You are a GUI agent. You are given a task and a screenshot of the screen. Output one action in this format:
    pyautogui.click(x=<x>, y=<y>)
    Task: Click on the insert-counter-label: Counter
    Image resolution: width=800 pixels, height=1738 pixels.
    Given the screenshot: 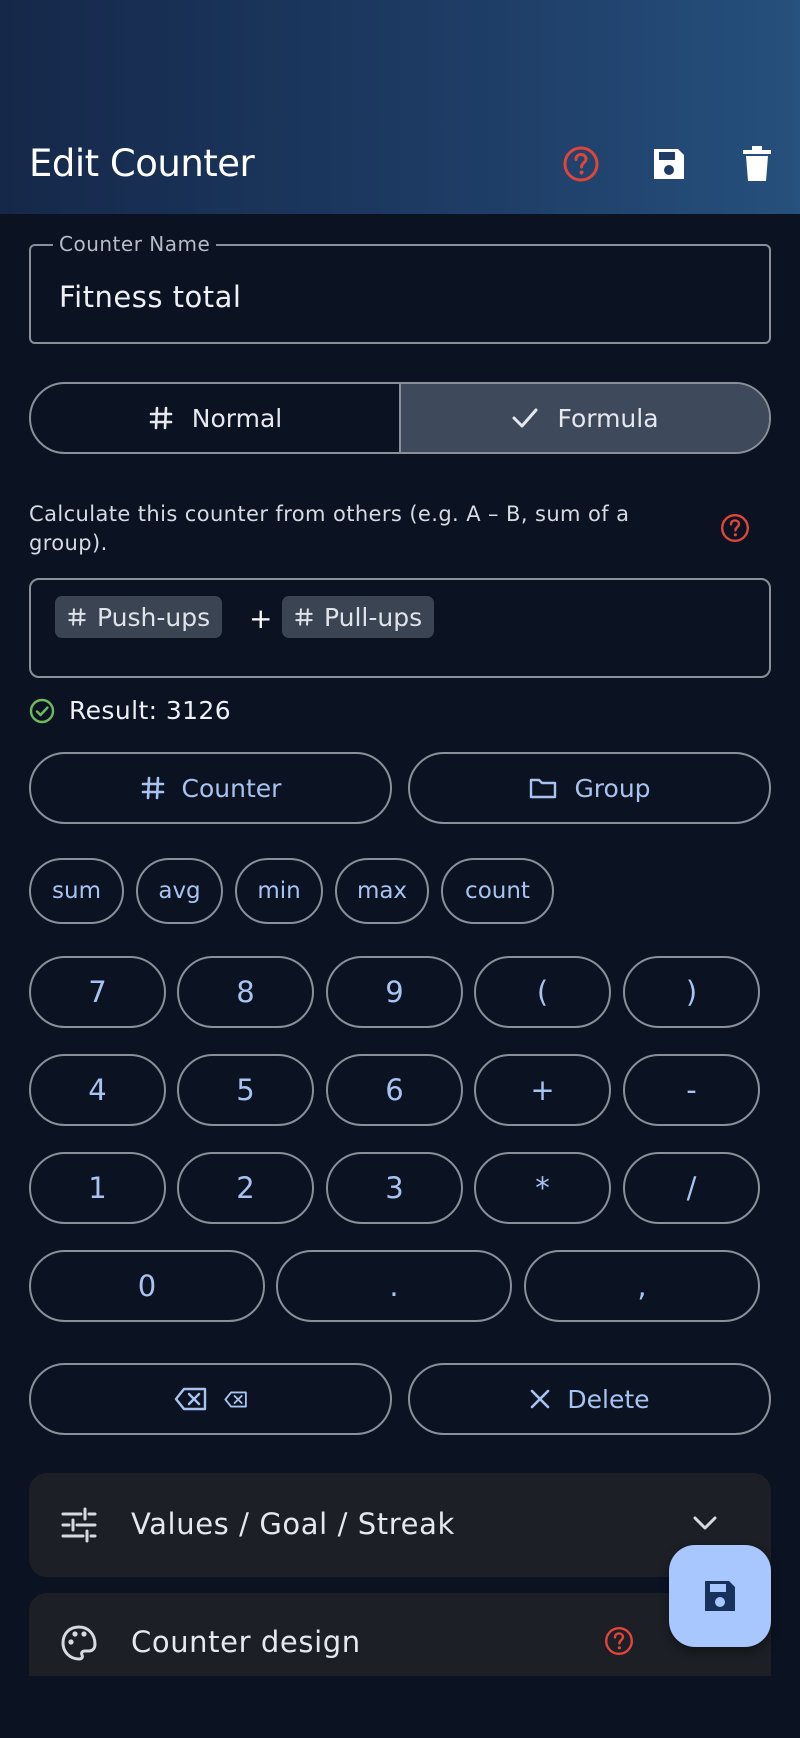 What is the action you would take?
    pyautogui.click(x=231, y=788)
    